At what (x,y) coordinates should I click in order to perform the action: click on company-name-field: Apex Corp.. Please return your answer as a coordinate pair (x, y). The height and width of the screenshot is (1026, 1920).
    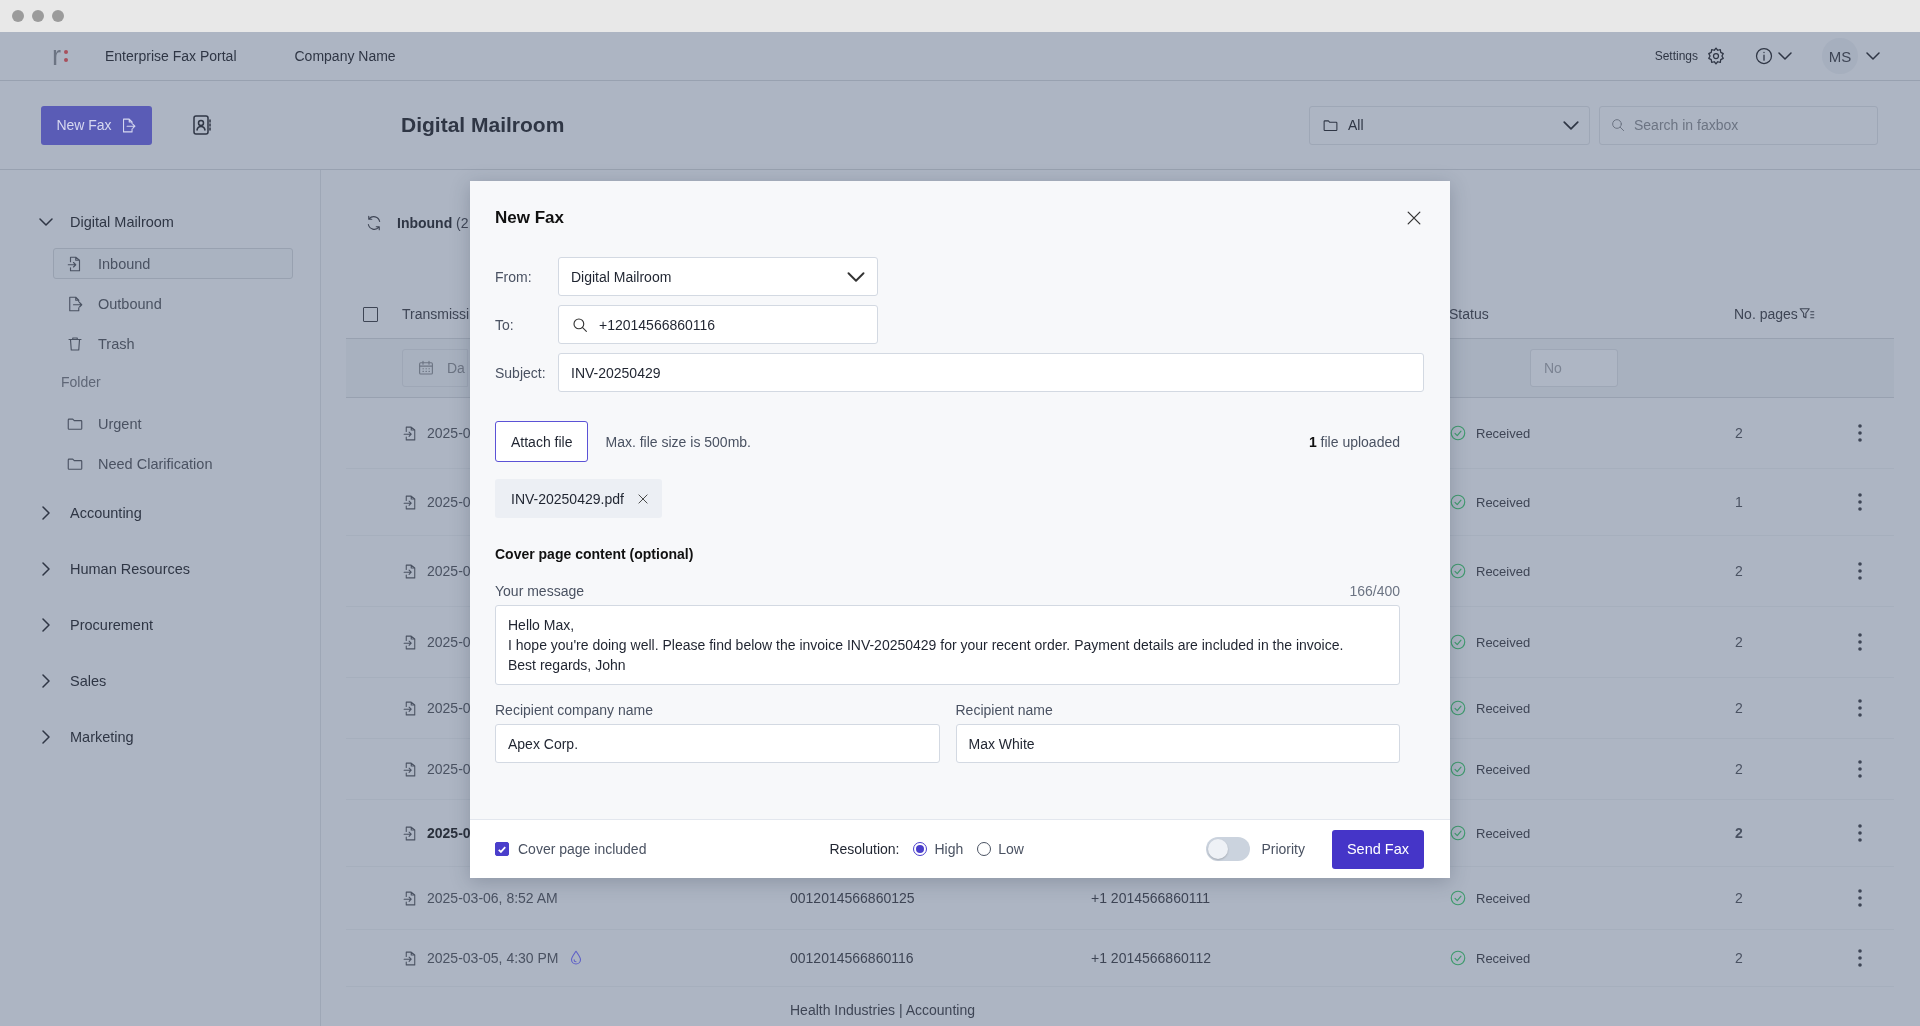
    Looking at the image, I should click on (717, 743).